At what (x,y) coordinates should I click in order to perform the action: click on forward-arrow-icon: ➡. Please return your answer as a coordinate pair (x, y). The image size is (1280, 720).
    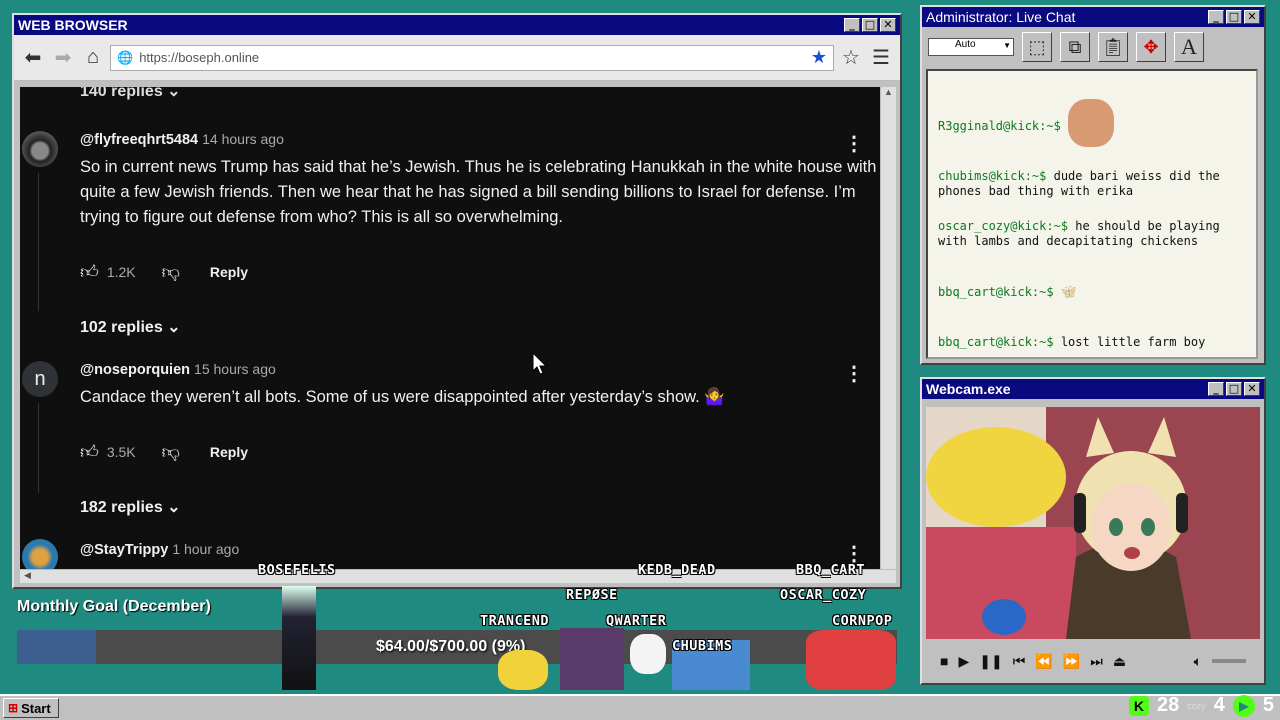
    Looking at the image, I should click on (63, 58).